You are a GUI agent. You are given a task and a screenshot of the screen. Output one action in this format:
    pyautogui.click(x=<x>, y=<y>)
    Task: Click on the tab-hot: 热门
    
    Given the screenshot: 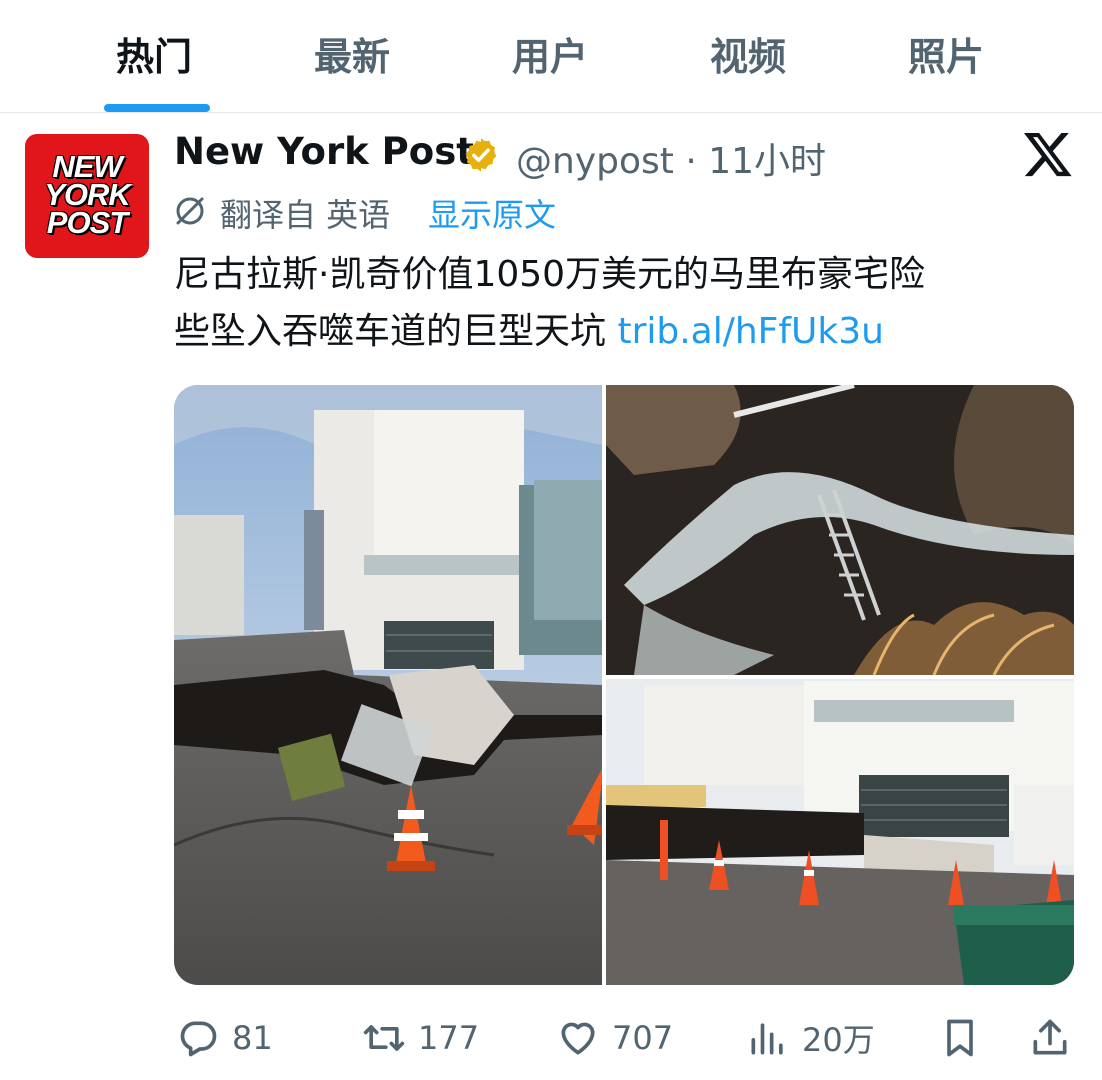 What is the action you would take?
    pyautogui.click(x=154, y=53)
    